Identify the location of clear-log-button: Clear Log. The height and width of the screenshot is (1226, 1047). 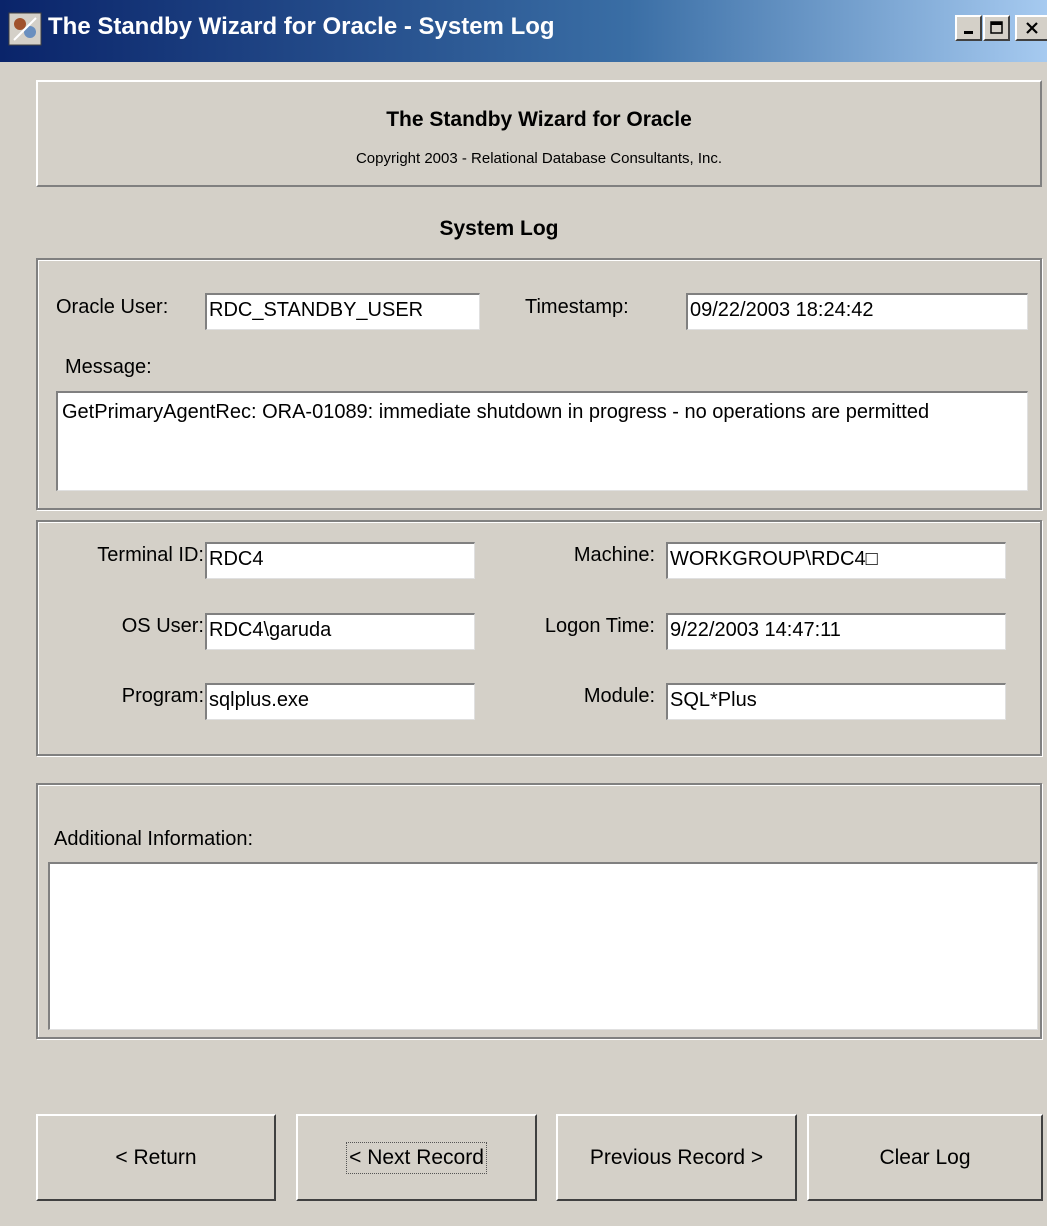
(925, 1157).